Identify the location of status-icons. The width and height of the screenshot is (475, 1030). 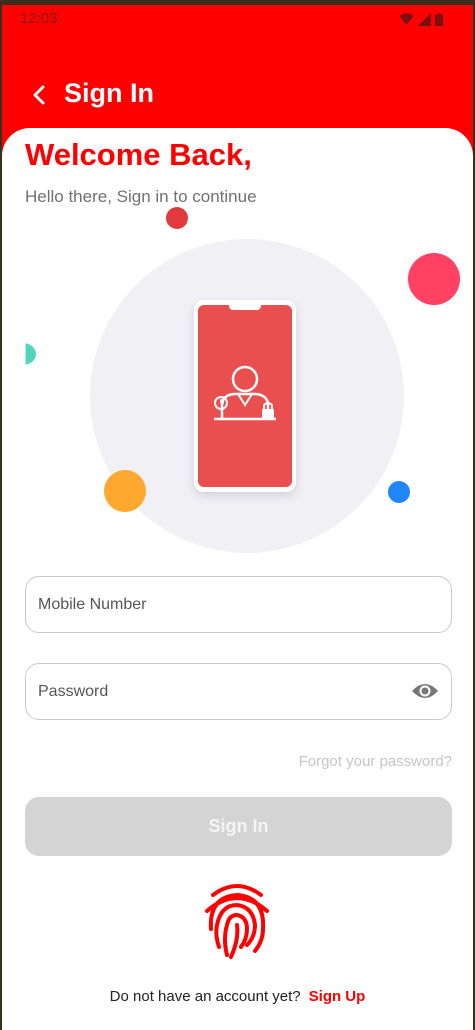
(421, 19).